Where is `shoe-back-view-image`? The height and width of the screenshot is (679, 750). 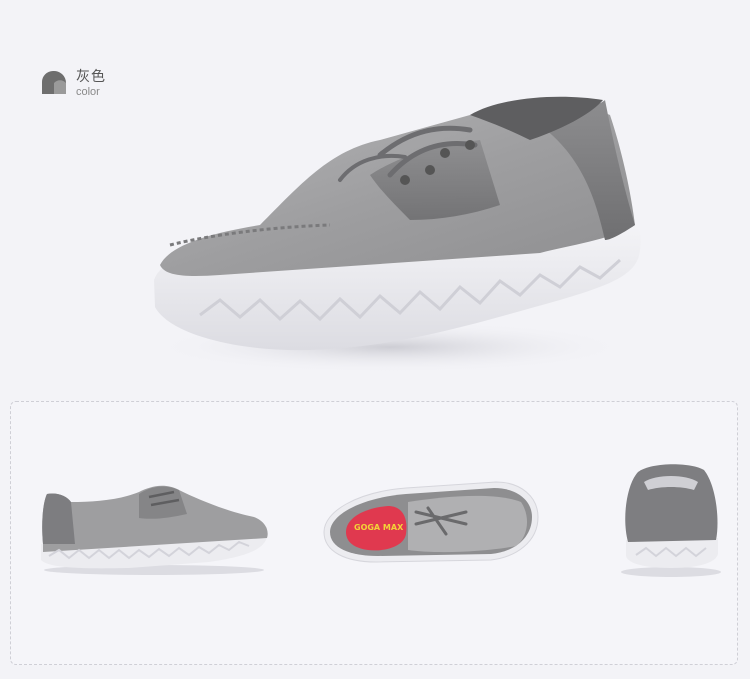 shoe-back-view-image is located at coordinates (671, 520).